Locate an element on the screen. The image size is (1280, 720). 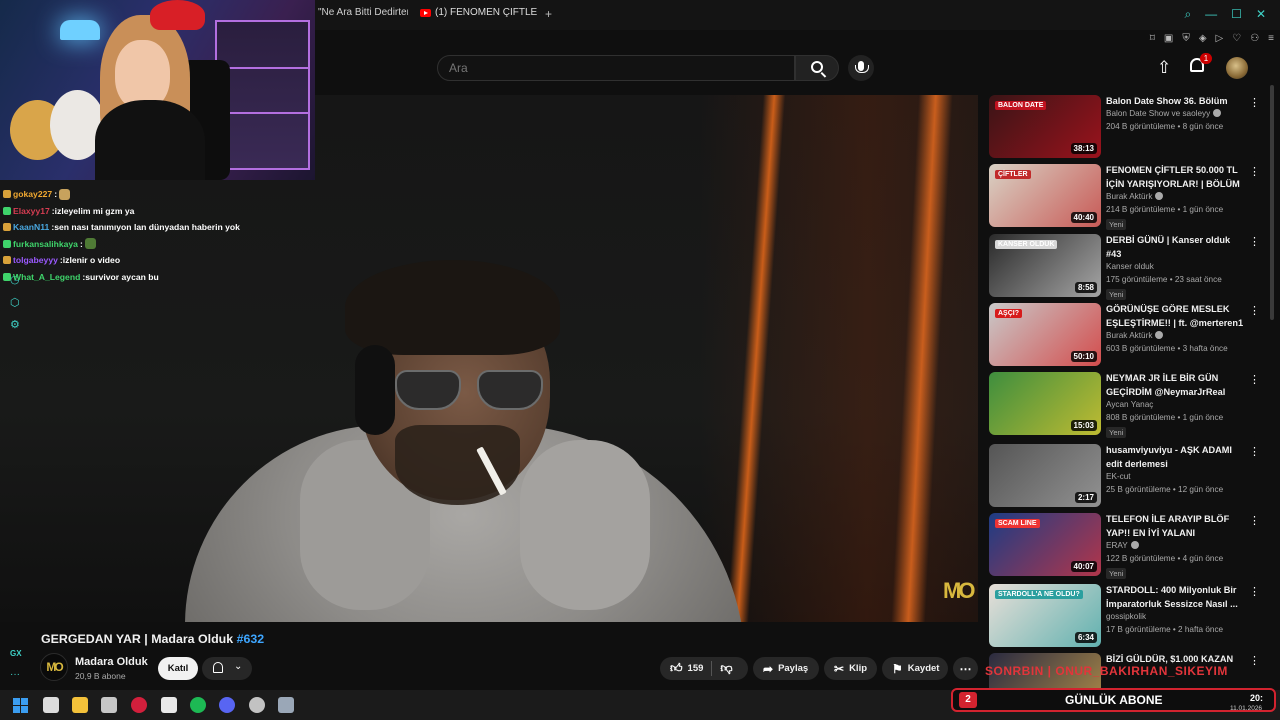
like-count: 159 is located at coordinates (696, 668).